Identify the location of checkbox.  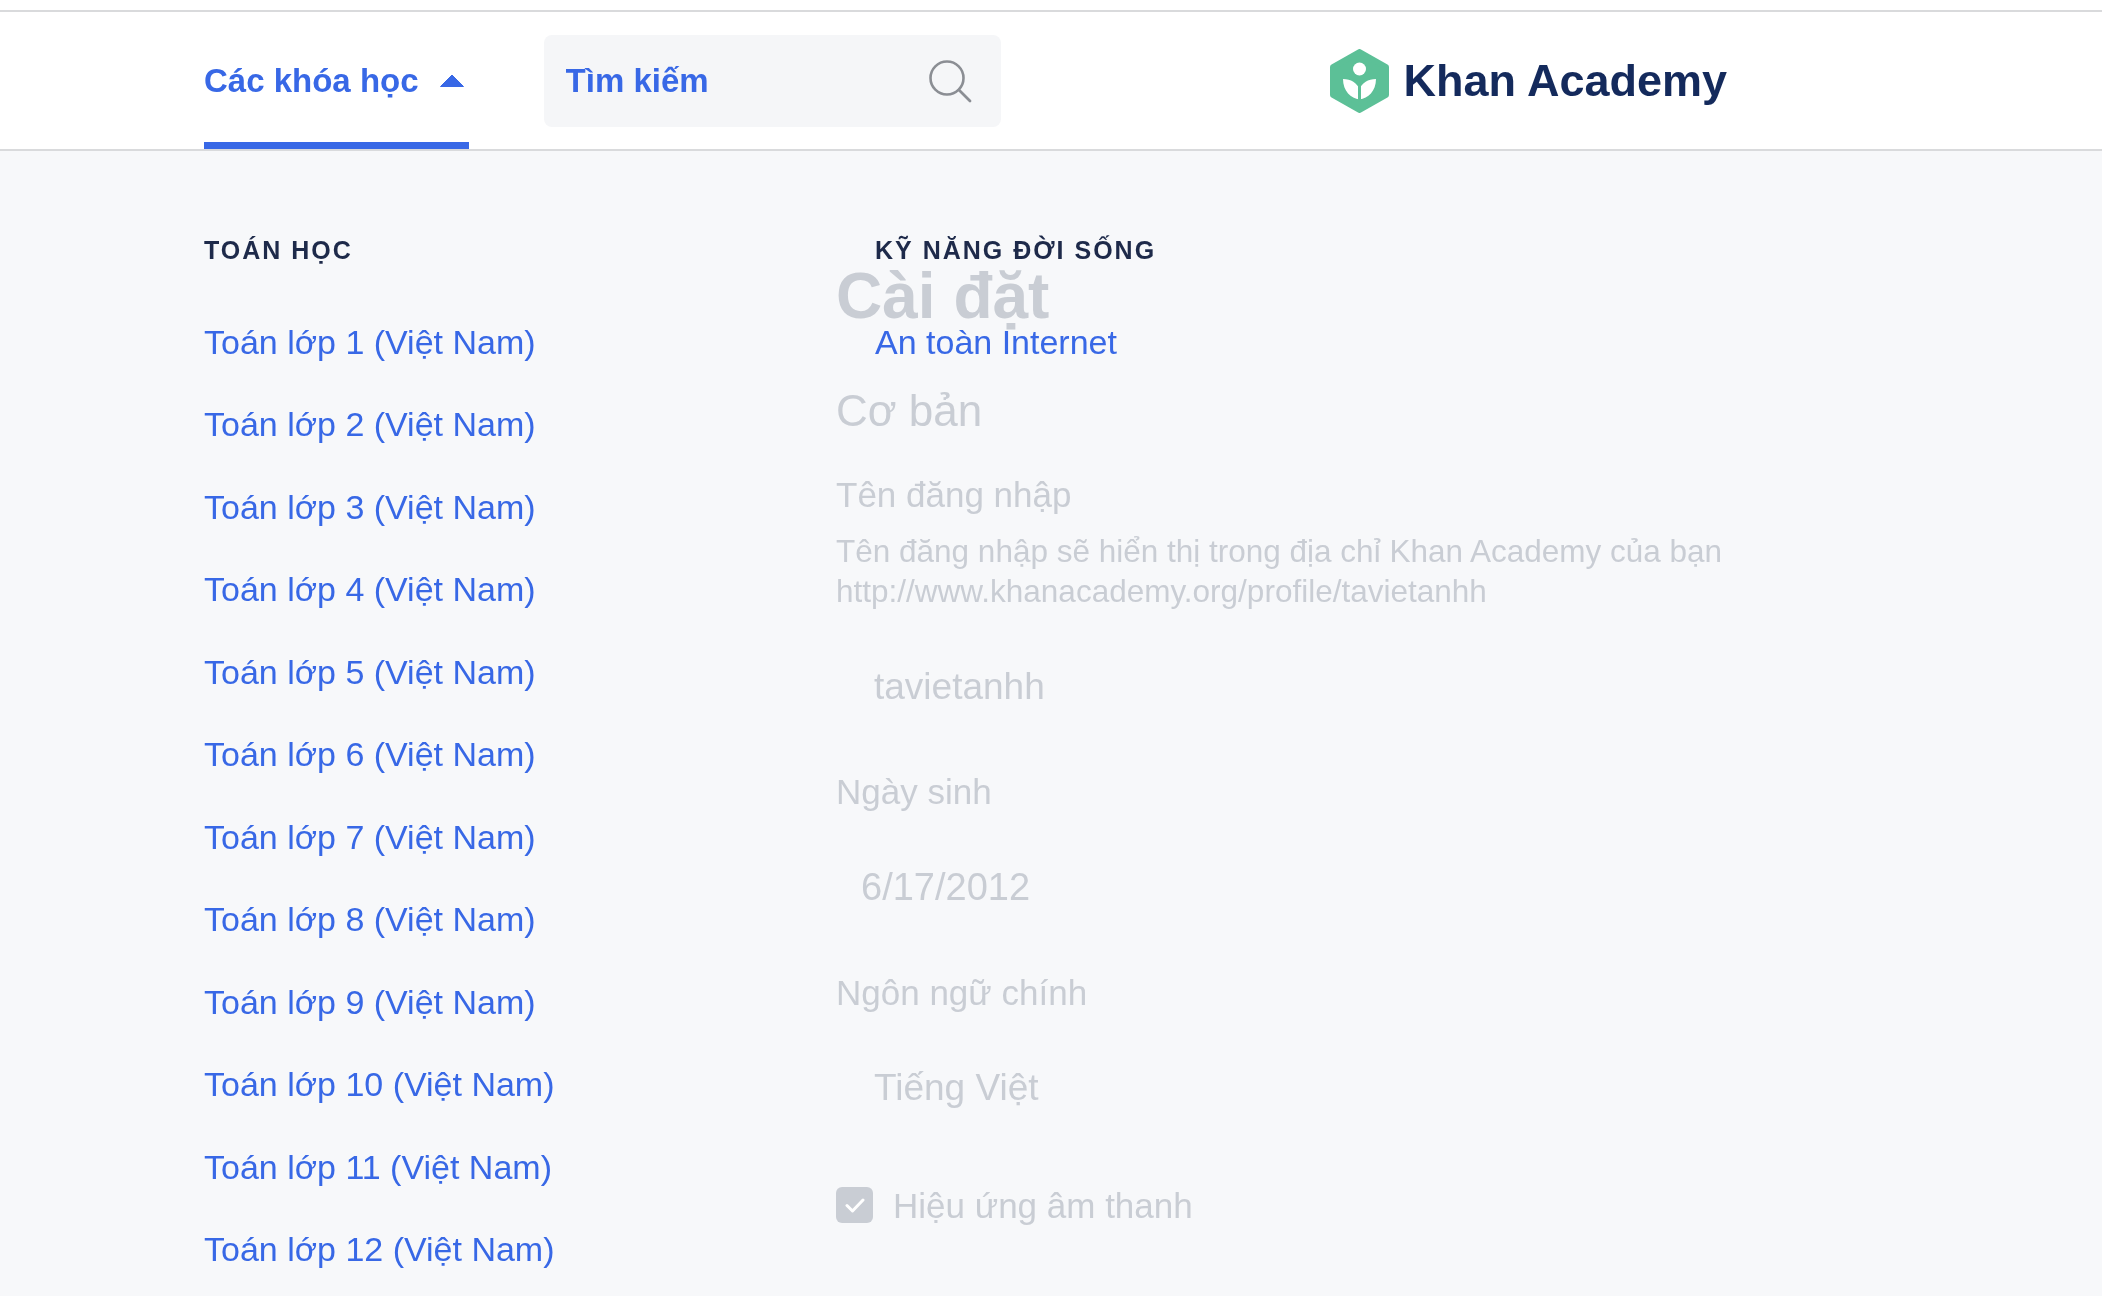
(854, 1205).